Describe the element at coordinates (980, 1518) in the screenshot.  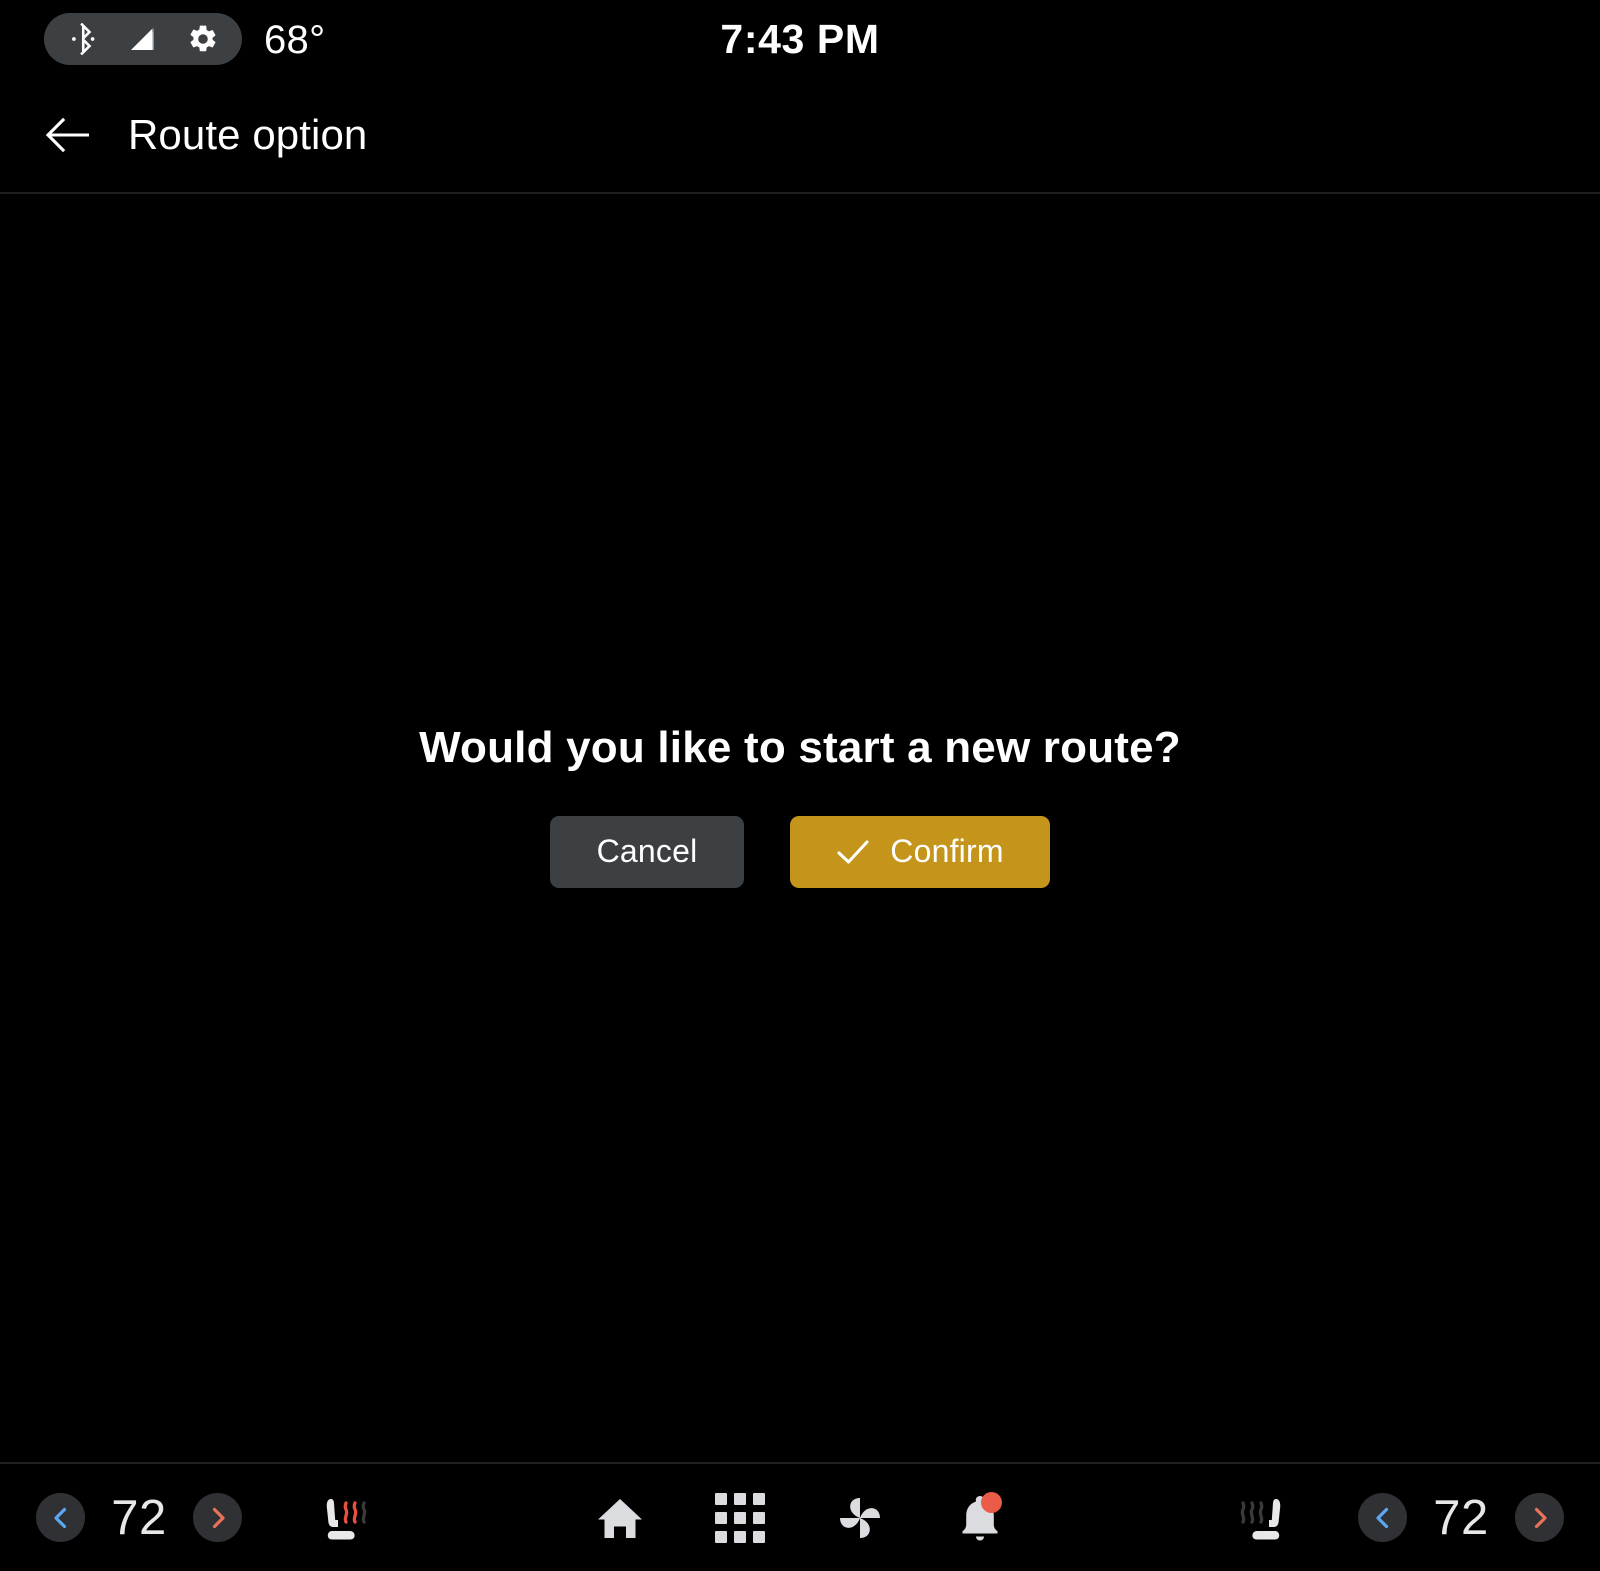
I see `bell-icon` at that location.